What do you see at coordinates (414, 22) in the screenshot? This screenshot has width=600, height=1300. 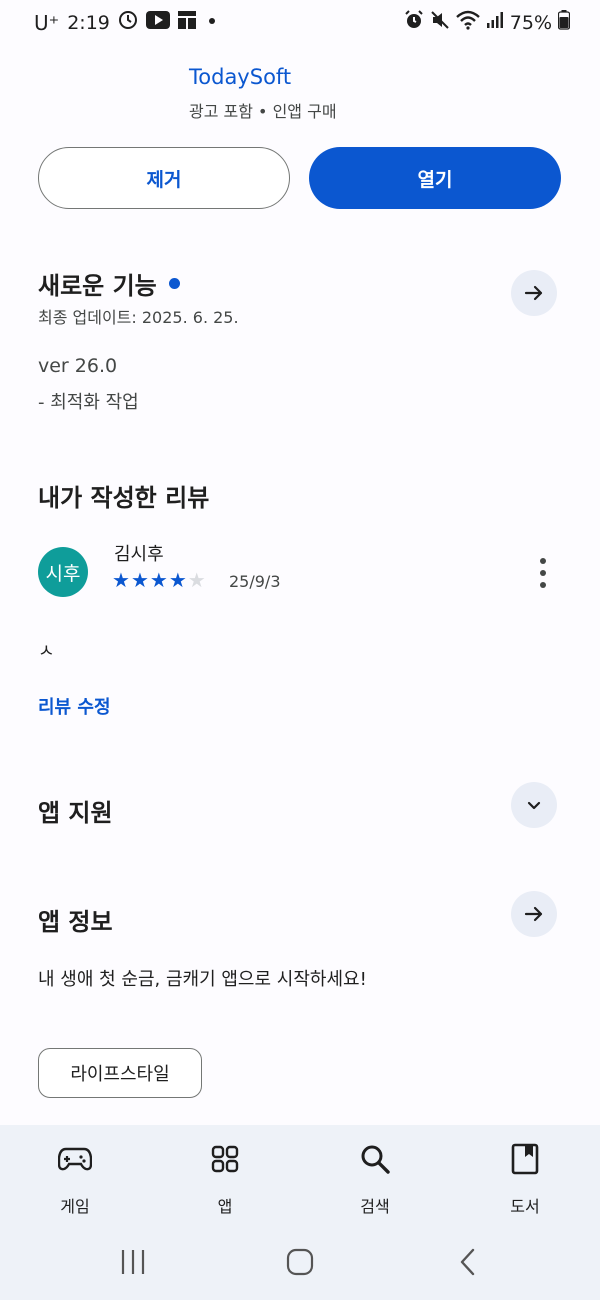 I see `alarm-icon` at bounding box center [414, 22].